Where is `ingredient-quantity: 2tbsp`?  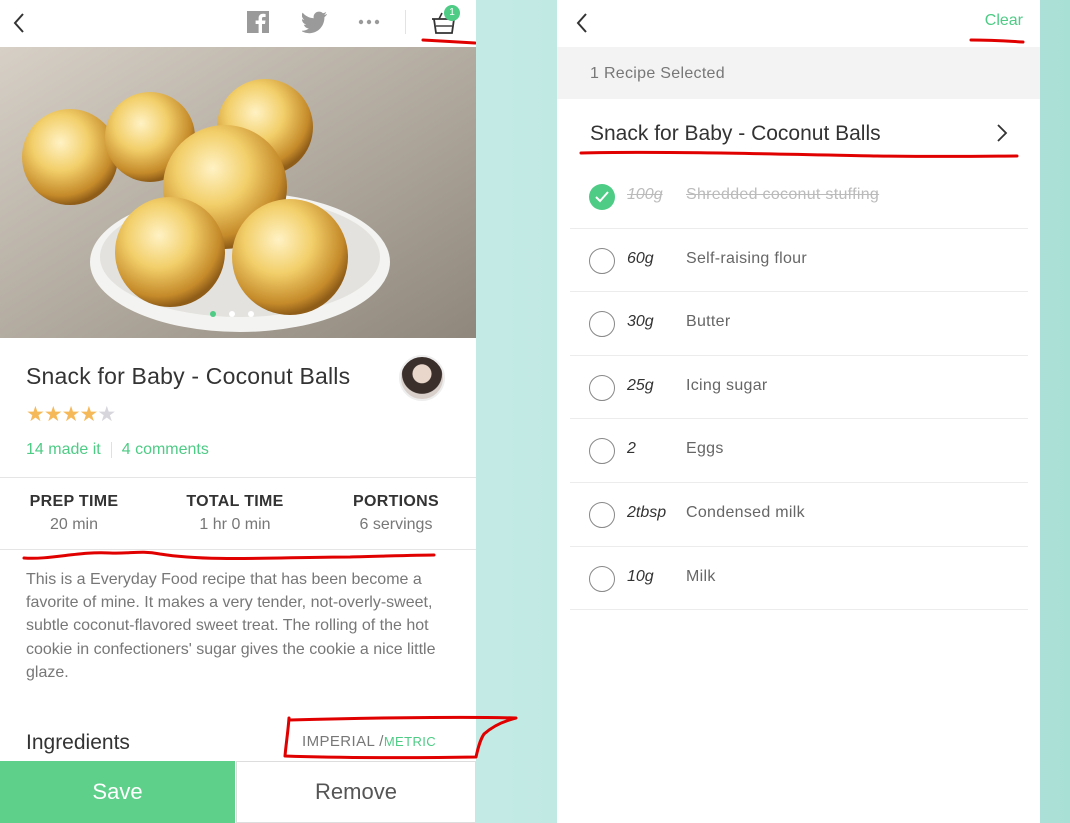
ingredient-quantity: 2tbsp is located at coordinates (647, 512).